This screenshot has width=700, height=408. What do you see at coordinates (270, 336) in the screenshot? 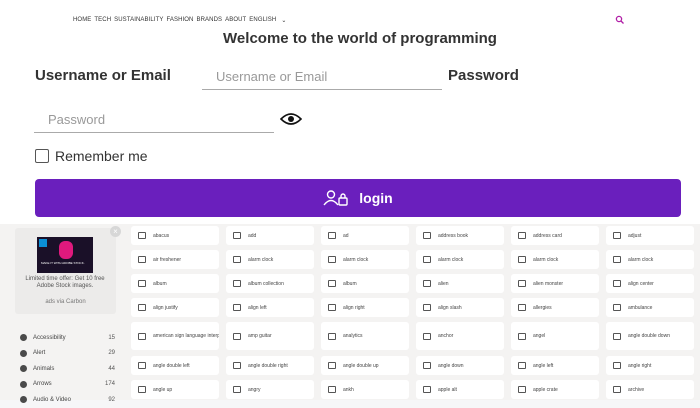
I see `icon-tile: amp guitar` at bounding box center [270, 336].